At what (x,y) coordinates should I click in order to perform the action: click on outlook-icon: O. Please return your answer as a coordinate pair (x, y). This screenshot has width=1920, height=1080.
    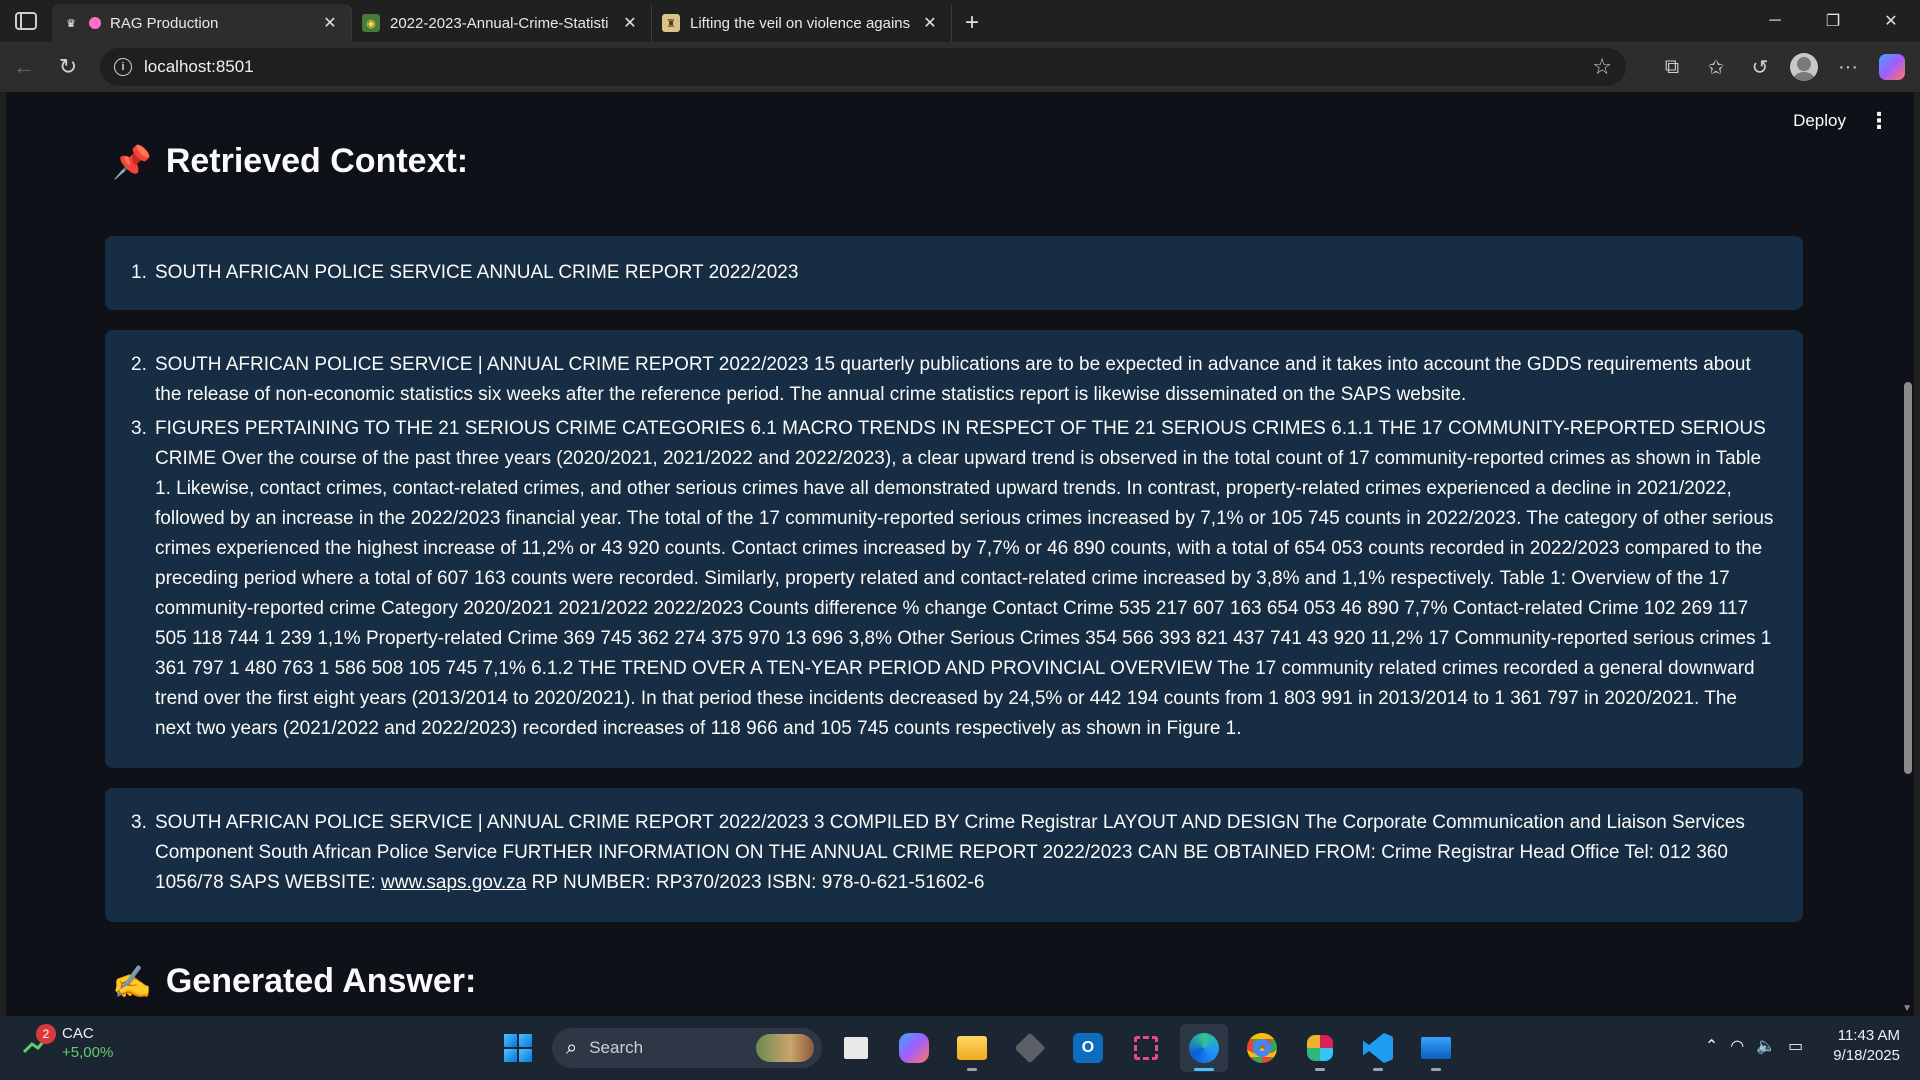
    Looking at the image, I should click on (1088, 1048).